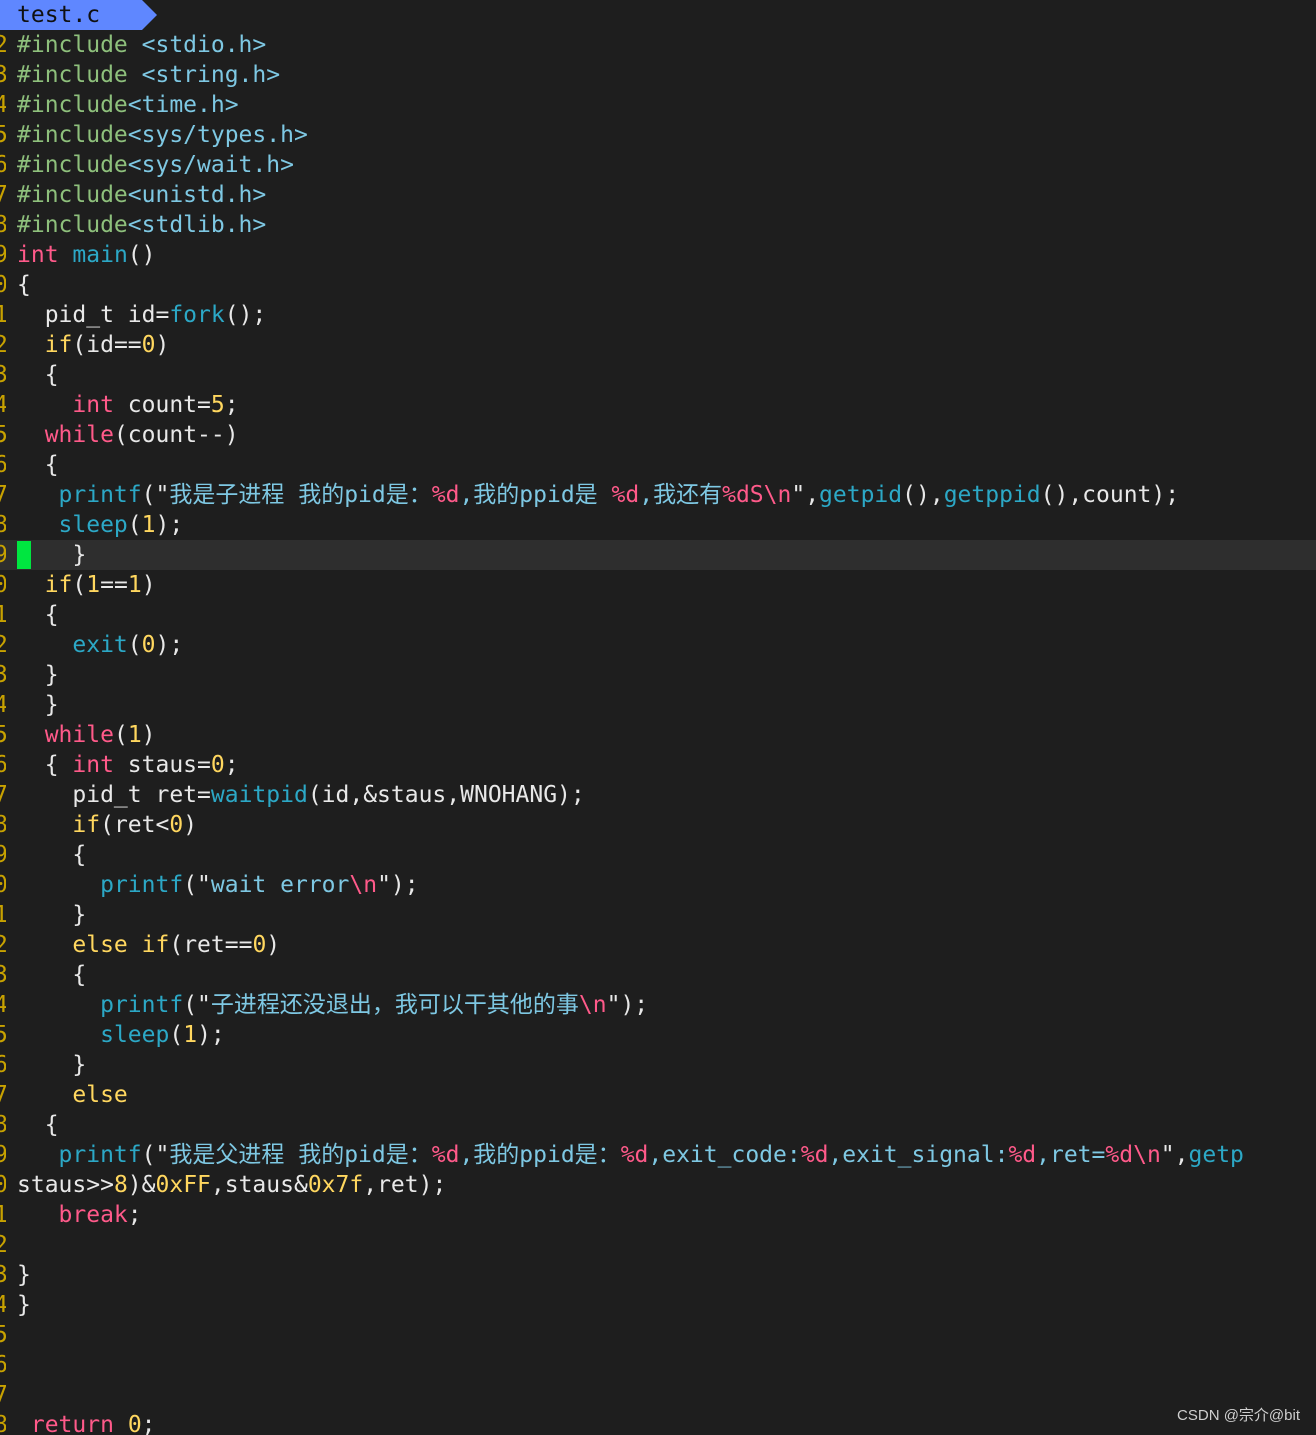 The height and width of the screenshot is (1435, 1316). Describe the element at coordinates (658, 825) in the screenshot. I see `code-line: 8 if(ret<0)` at that location.